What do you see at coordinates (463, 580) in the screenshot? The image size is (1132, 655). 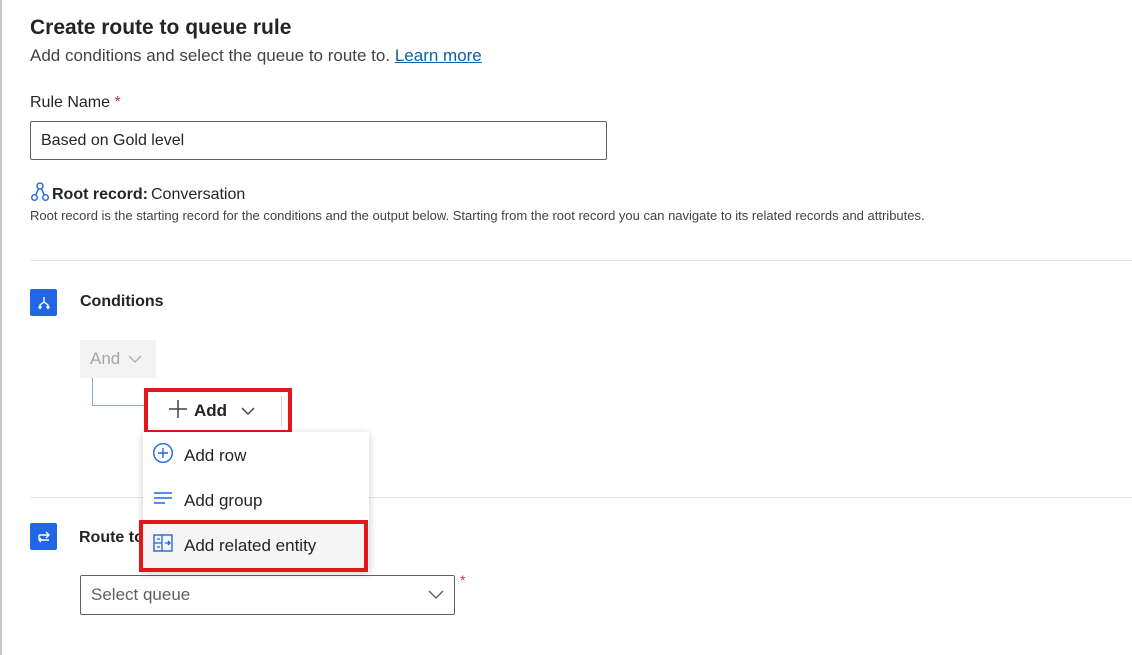 I see `queue-required-mark: *` at bounding box center [463, 580].